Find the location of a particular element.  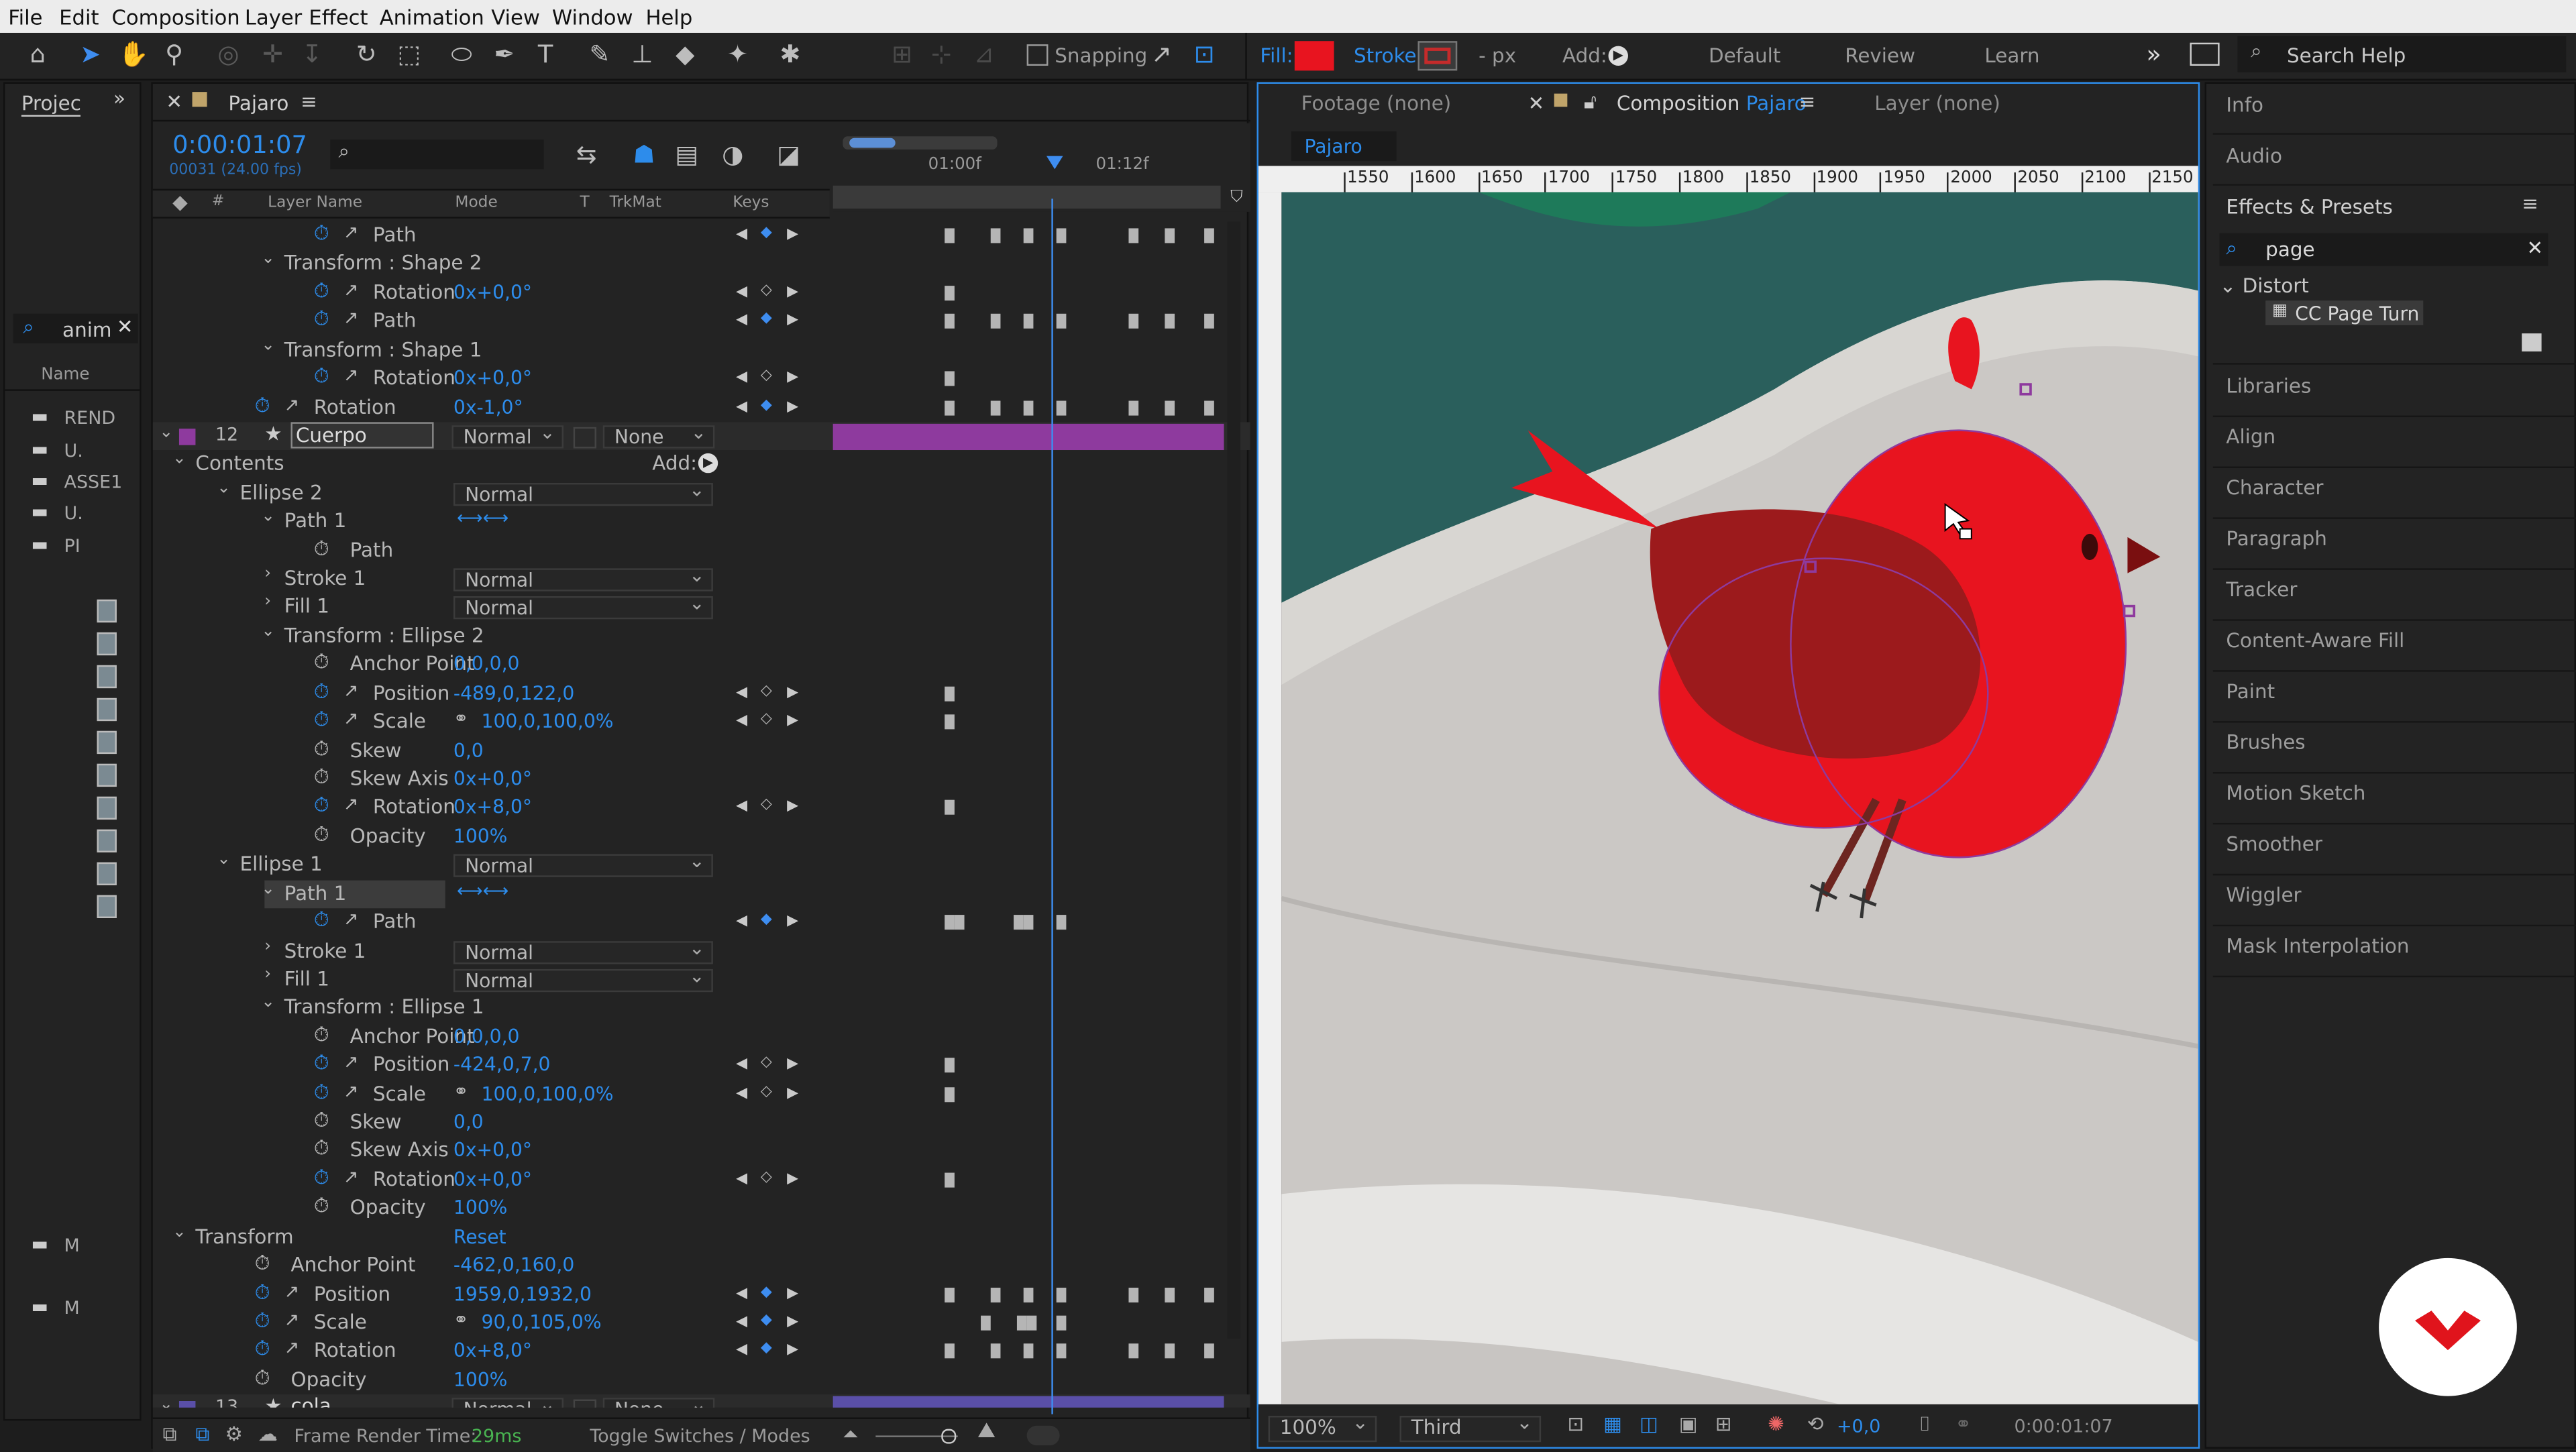

chat-icon: ☁ is located at coordinates (267, 1433).